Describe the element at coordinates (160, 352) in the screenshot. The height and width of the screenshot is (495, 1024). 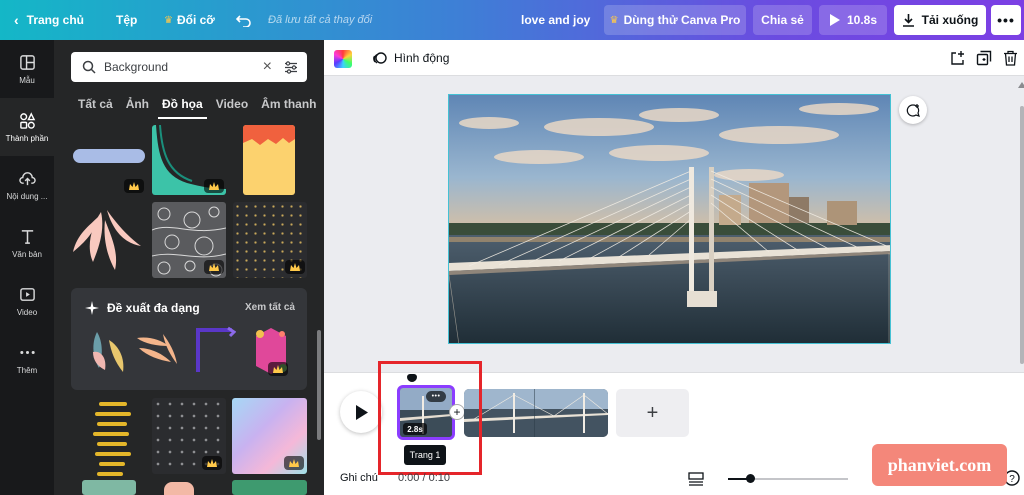
I see `suggestion-petals` at that location.